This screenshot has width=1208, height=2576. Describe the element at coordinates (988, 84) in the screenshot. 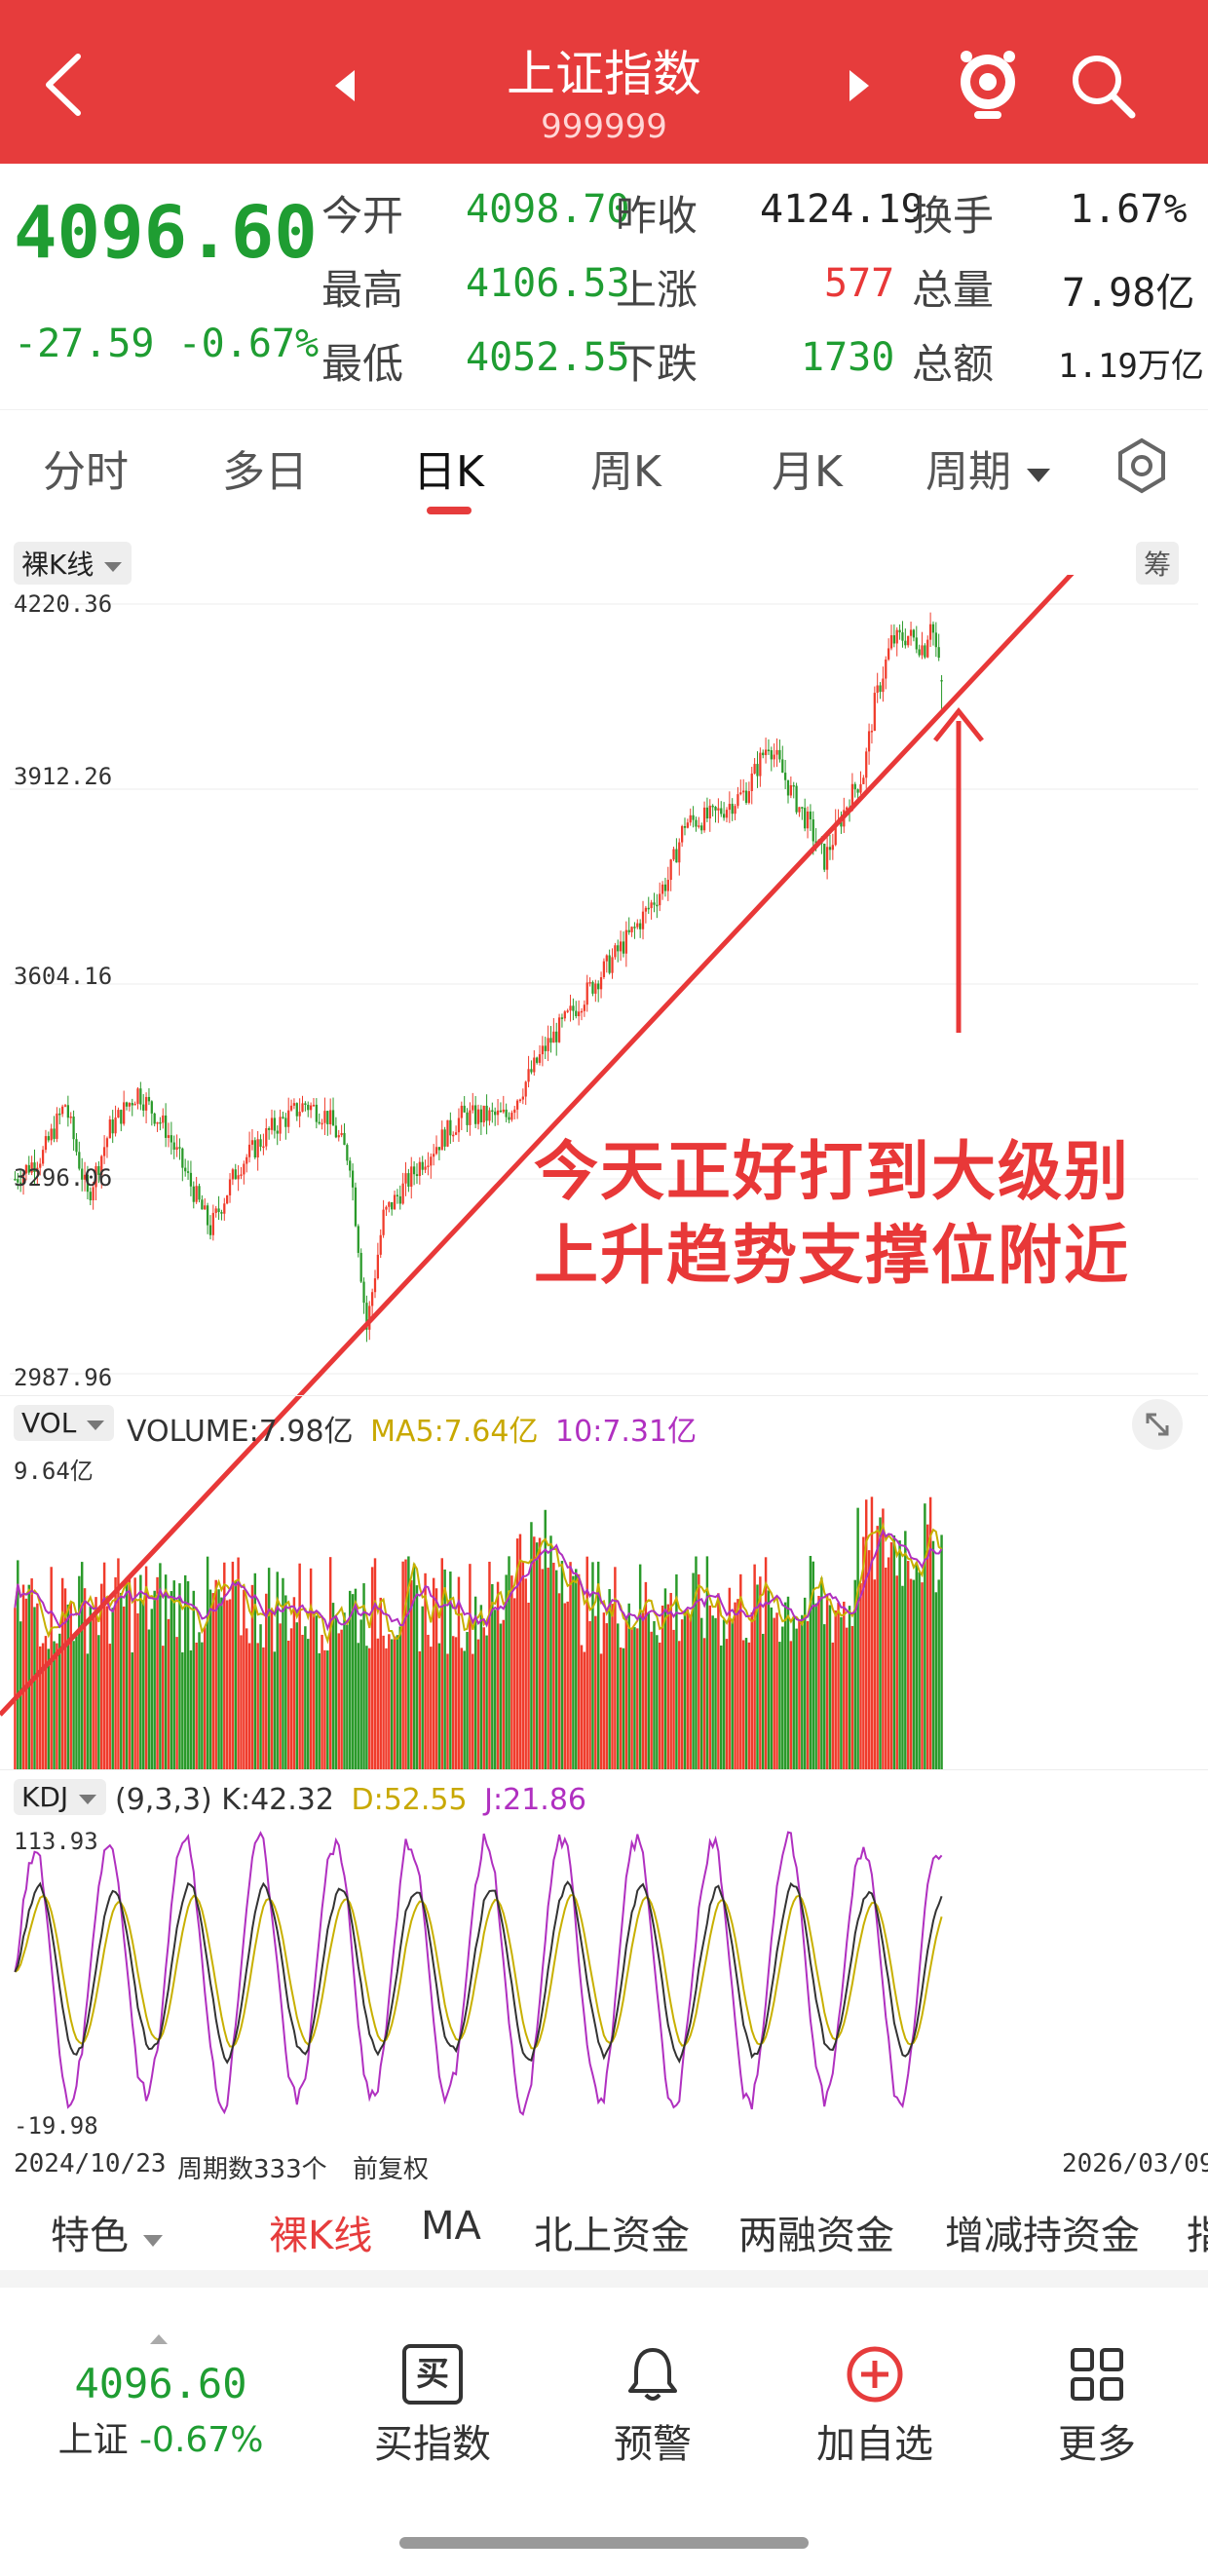

I see `mascot-icon` at that location.